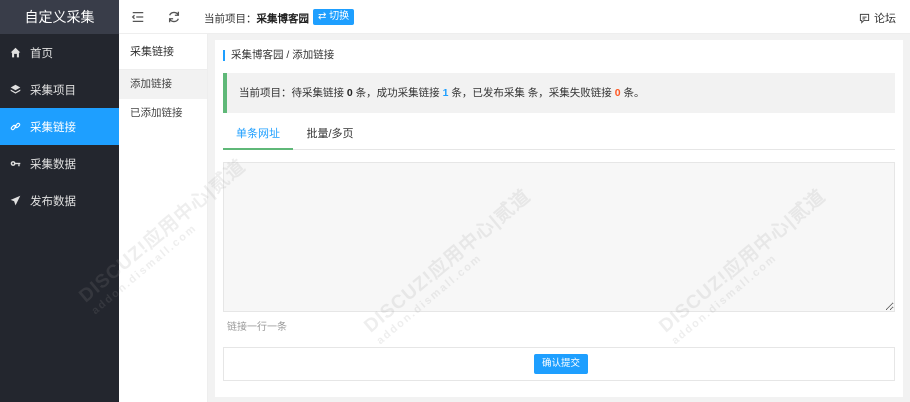 The height and width of the screenshot is (402, 910). Describe the element at coordinates (59, 52) in the screenshot. I see `sidebar-item-home: 首页` at that location.